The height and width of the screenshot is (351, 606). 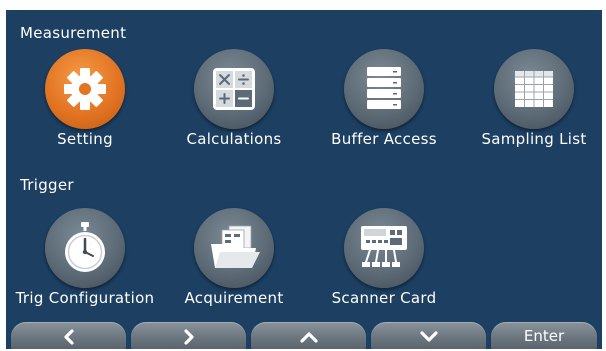 I want to click on down-button, so click(x=428, y=335).